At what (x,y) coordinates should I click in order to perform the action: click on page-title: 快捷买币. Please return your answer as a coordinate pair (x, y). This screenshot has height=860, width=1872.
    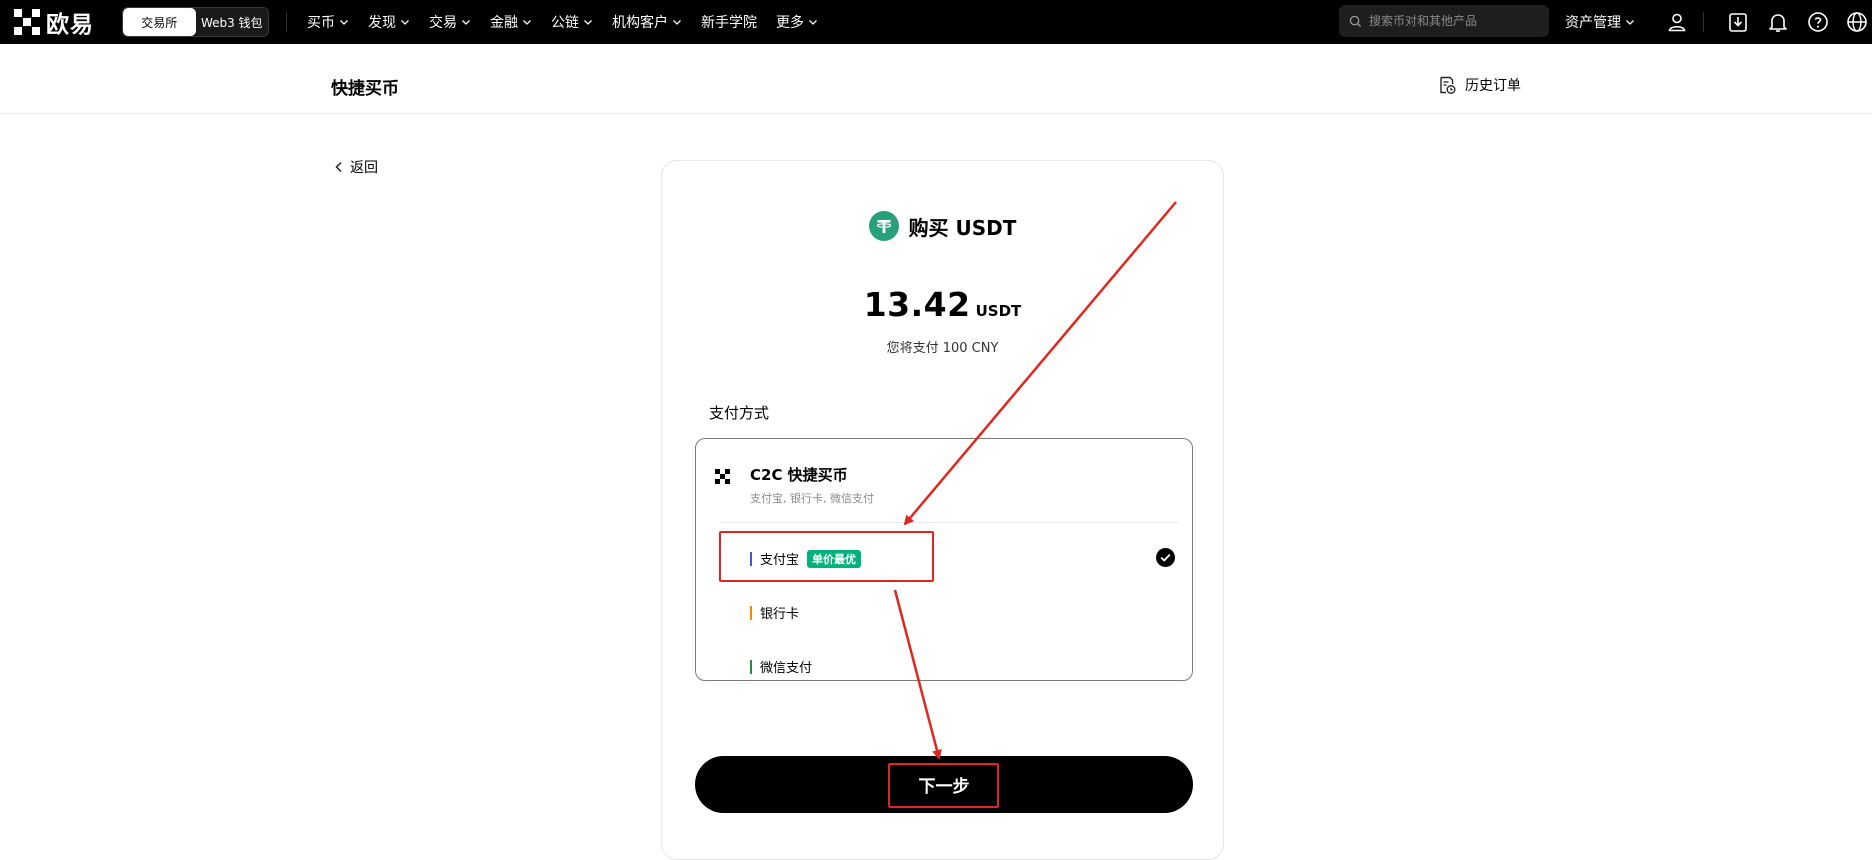
    Looking at the image, I should click on (365, 89).